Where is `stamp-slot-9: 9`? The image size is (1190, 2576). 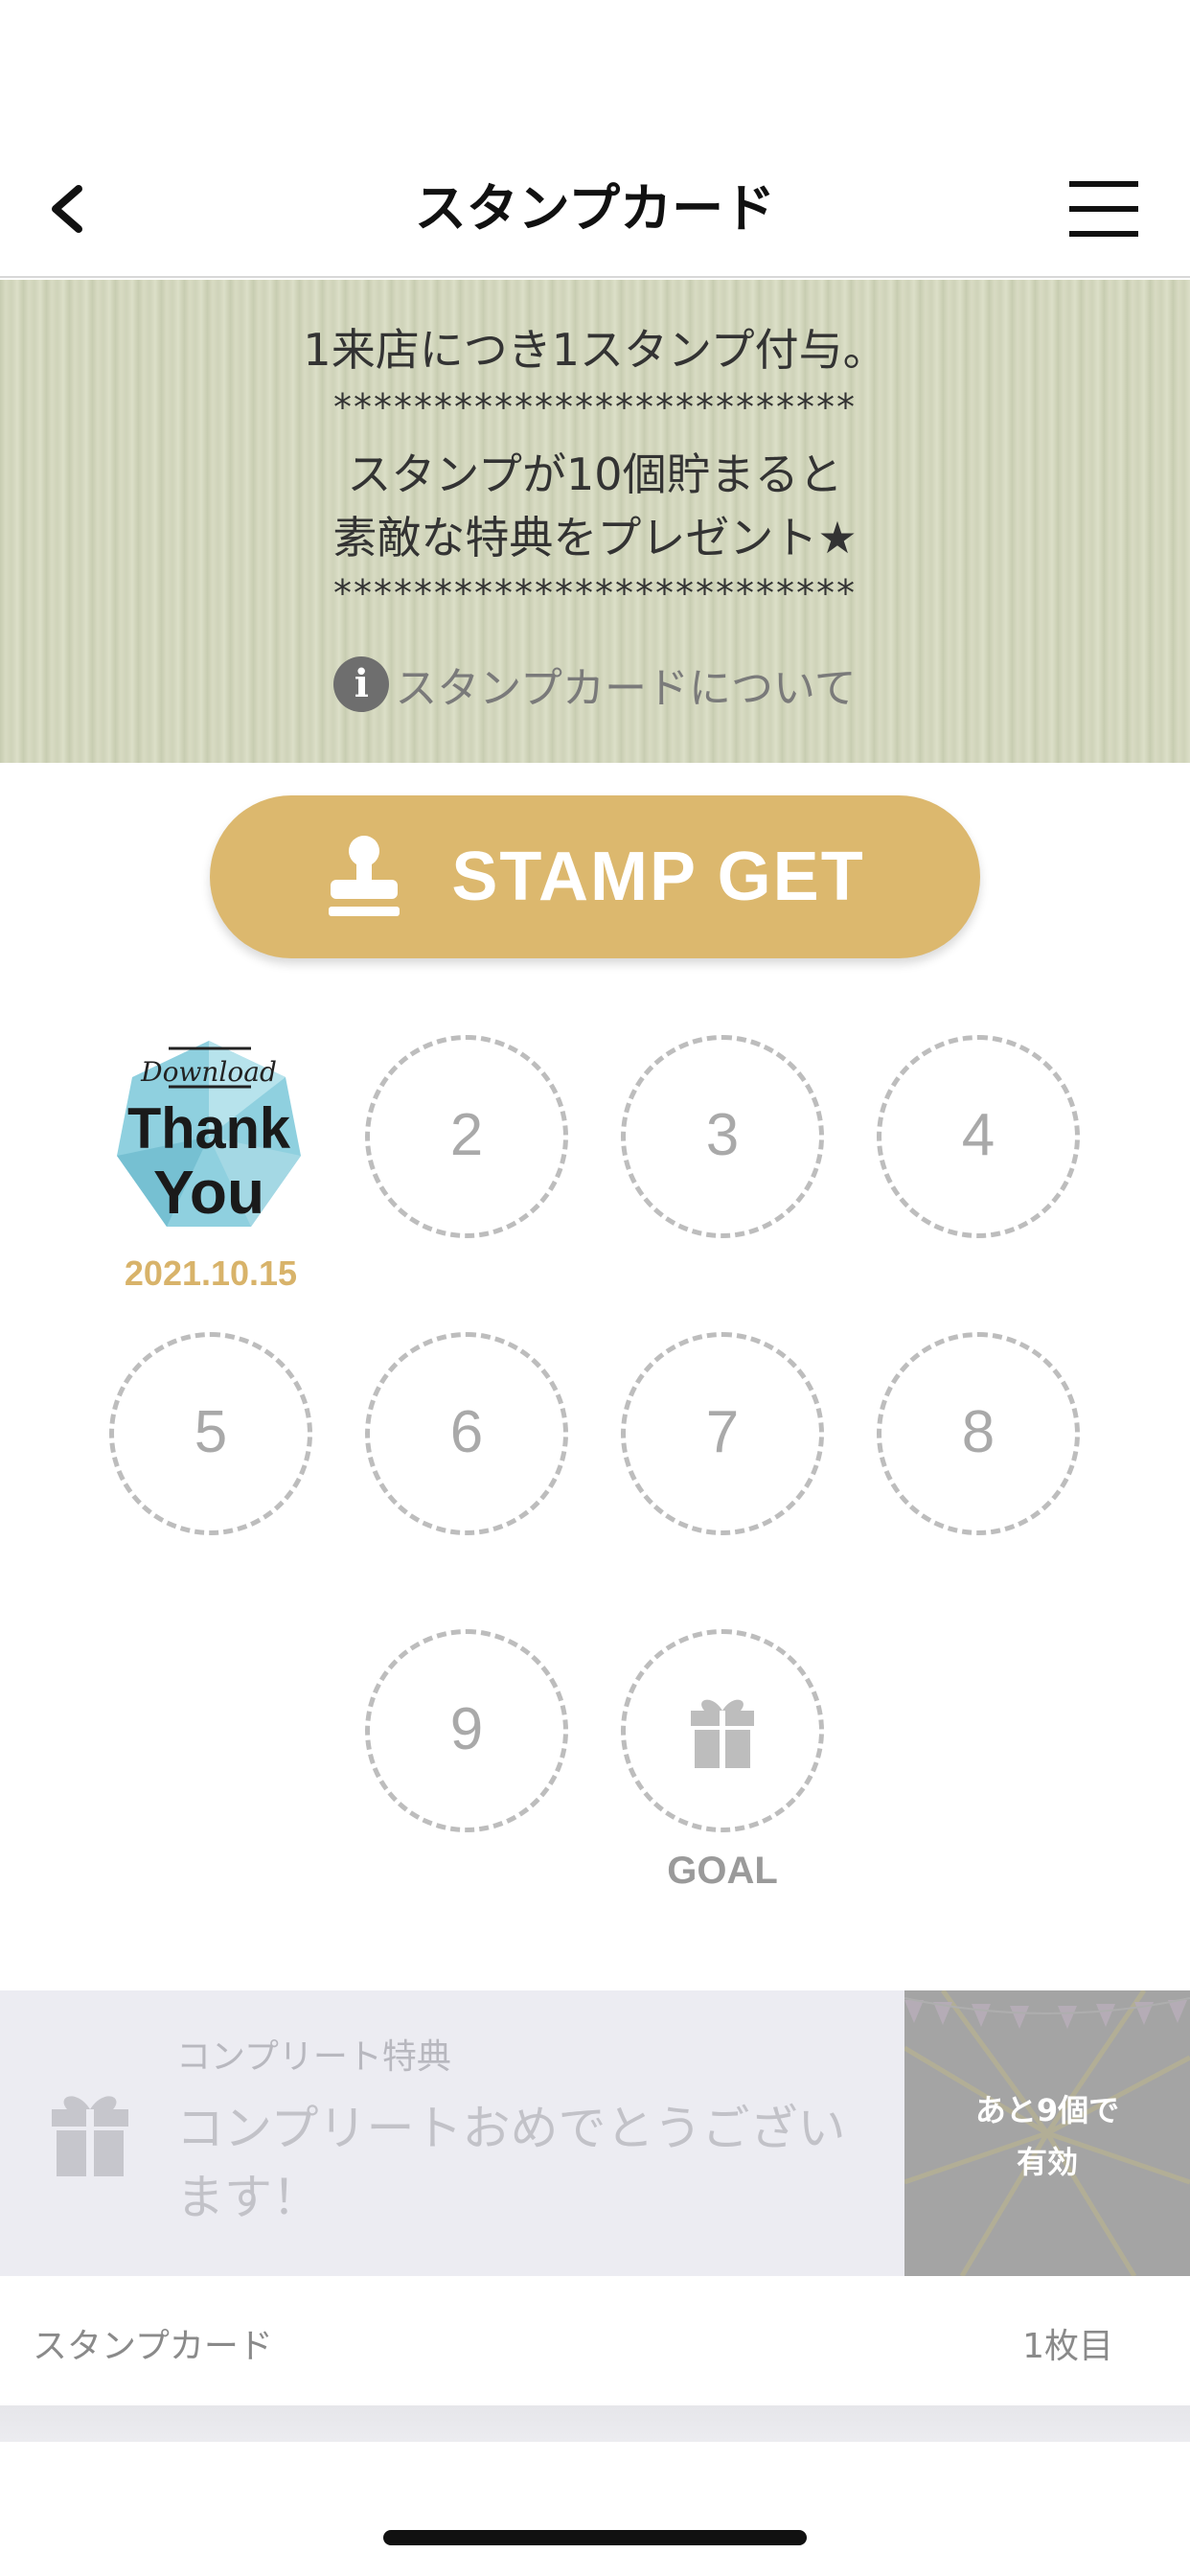 stamp-slot-9: 9 is located at coordinates (467, 1730).